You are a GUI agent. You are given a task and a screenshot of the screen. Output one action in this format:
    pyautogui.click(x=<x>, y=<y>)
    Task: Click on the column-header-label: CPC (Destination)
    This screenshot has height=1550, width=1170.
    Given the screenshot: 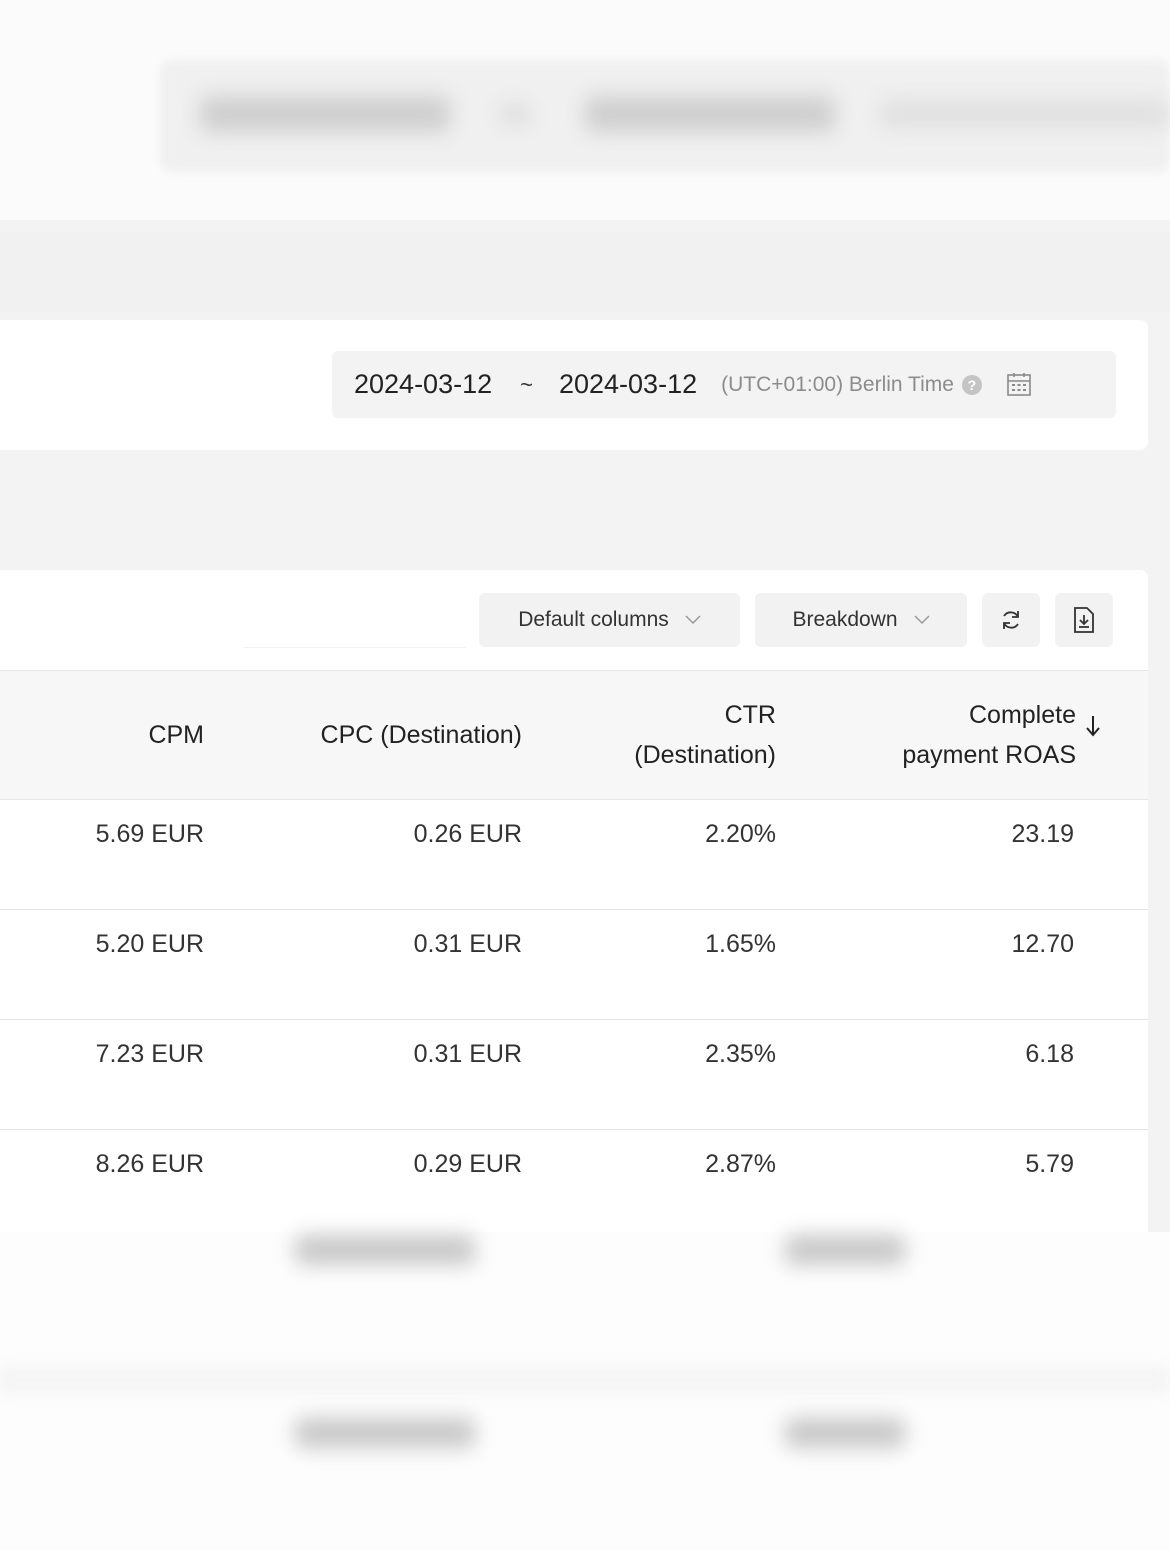 What is the action you would take?
    pyautogui.click(x=421, y=735)
    